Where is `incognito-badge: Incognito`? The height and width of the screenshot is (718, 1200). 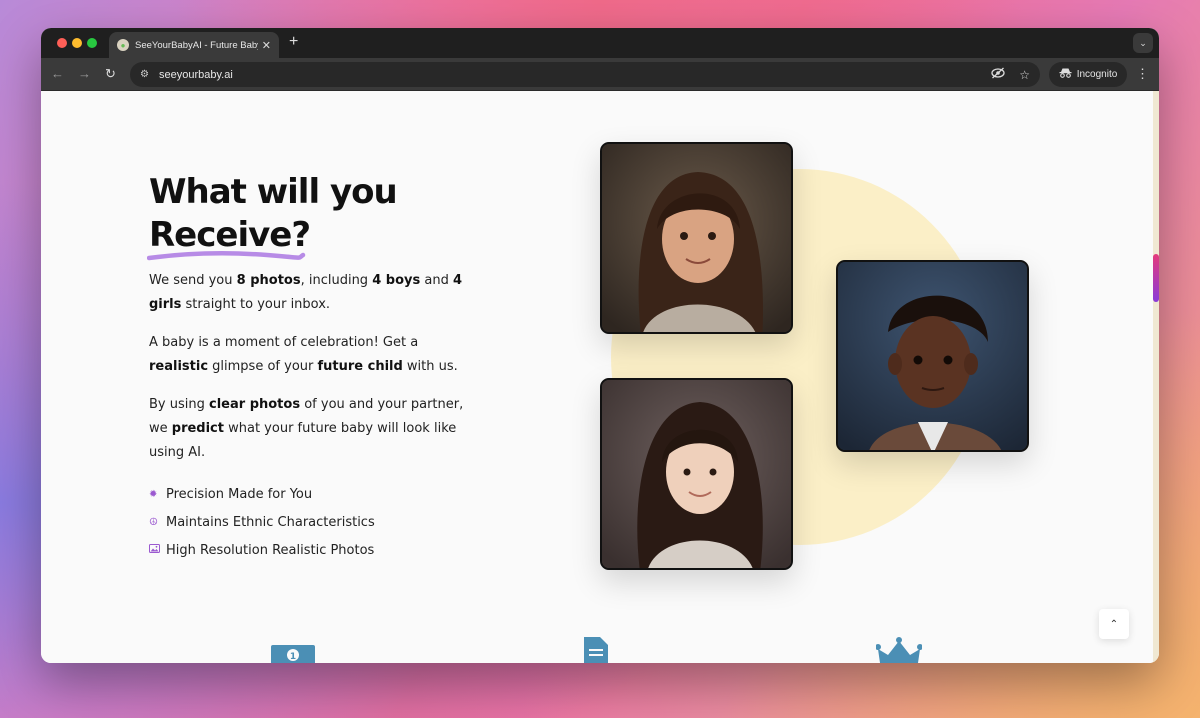 incognito-badge: Incognito is located at coordinates (1088, 74).